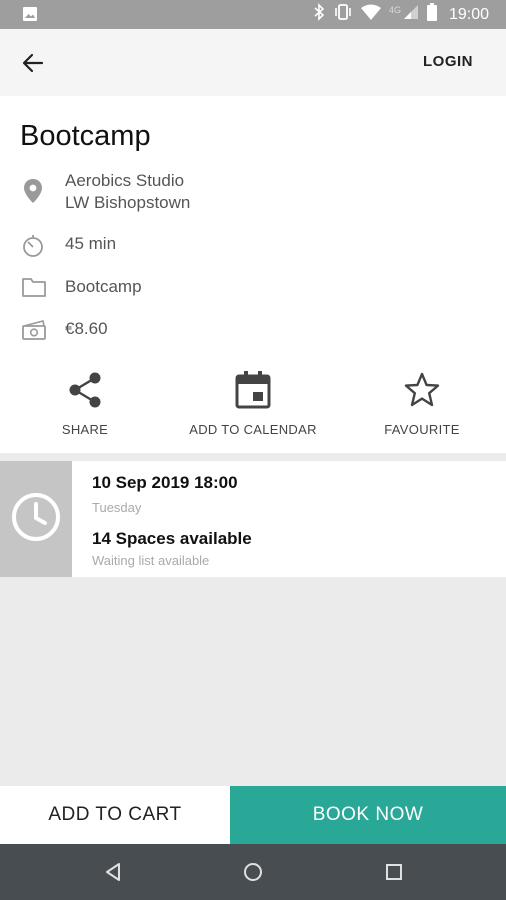 This screenshot has height=900, width=506. I want to click on back-button, so click(33, 63).